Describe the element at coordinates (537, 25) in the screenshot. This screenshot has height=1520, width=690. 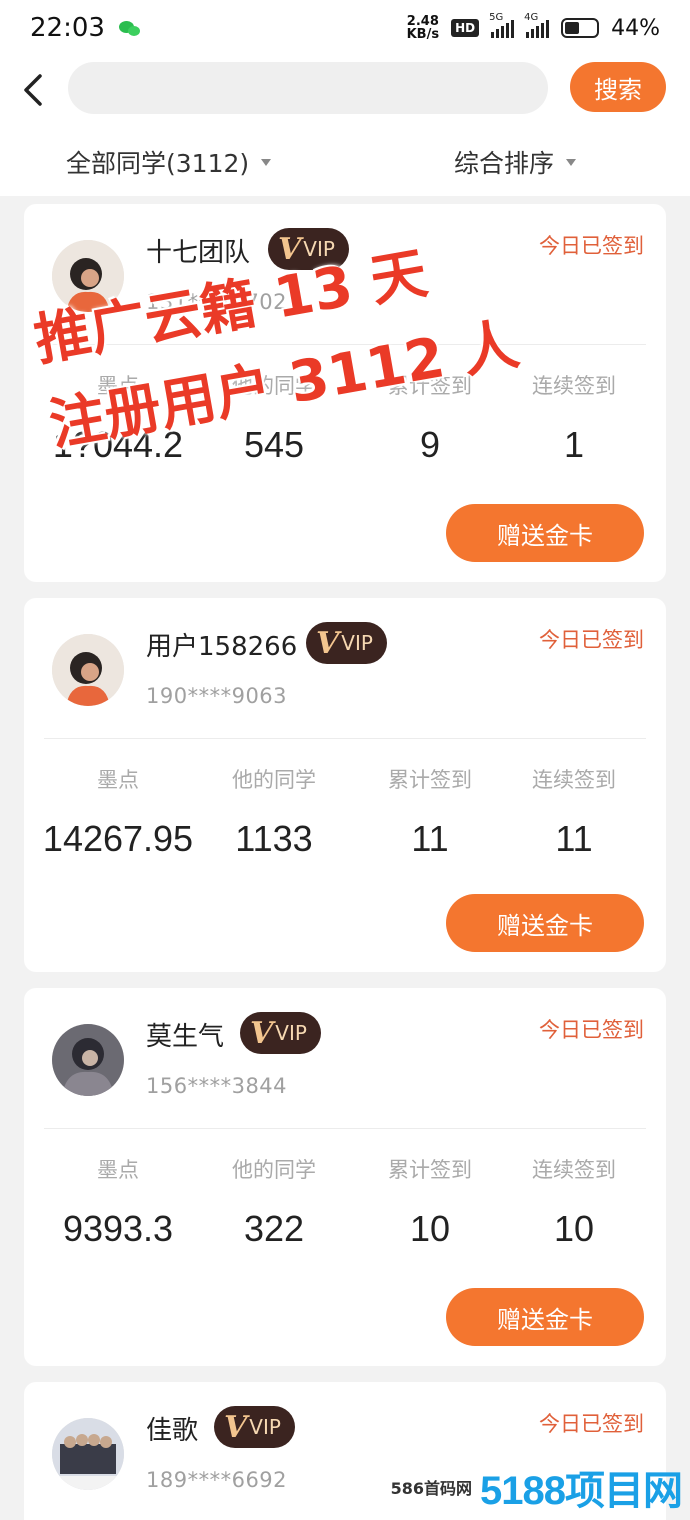
I see `signal-4g-icon: 4G` at that location.